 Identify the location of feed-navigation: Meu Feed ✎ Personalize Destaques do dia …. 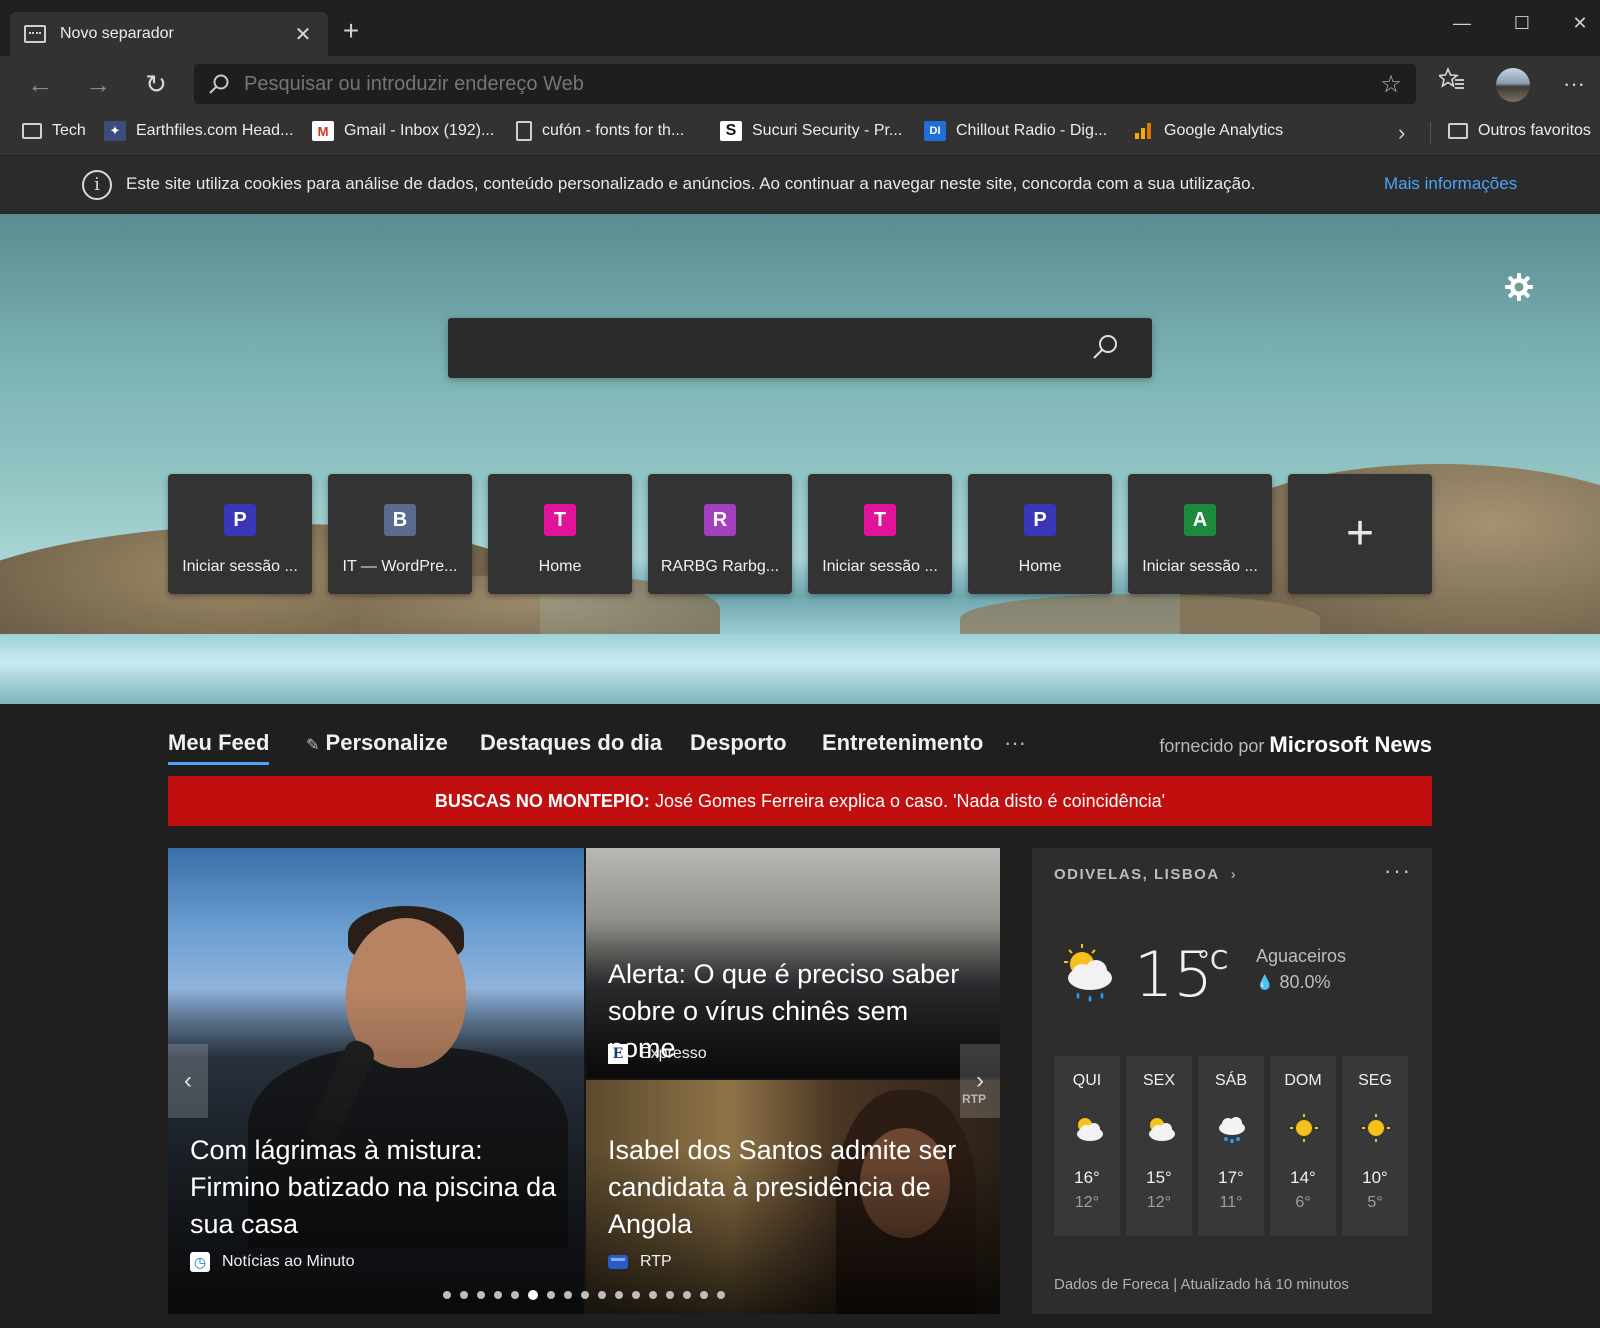
(800, 746).